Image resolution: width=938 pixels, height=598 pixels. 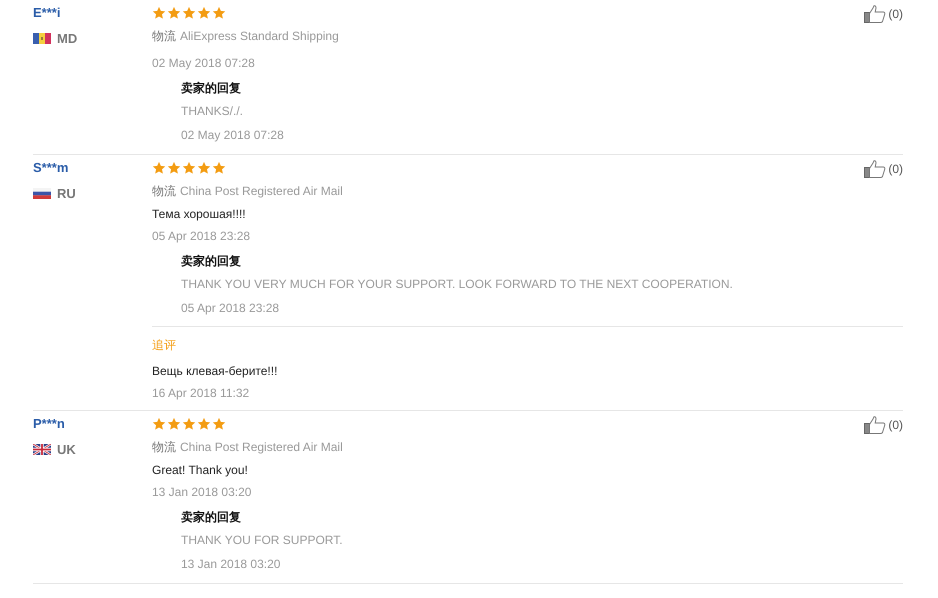 I want to click on reply-date: 13 Jan 2018 03:20, so click(x=231, y=564).